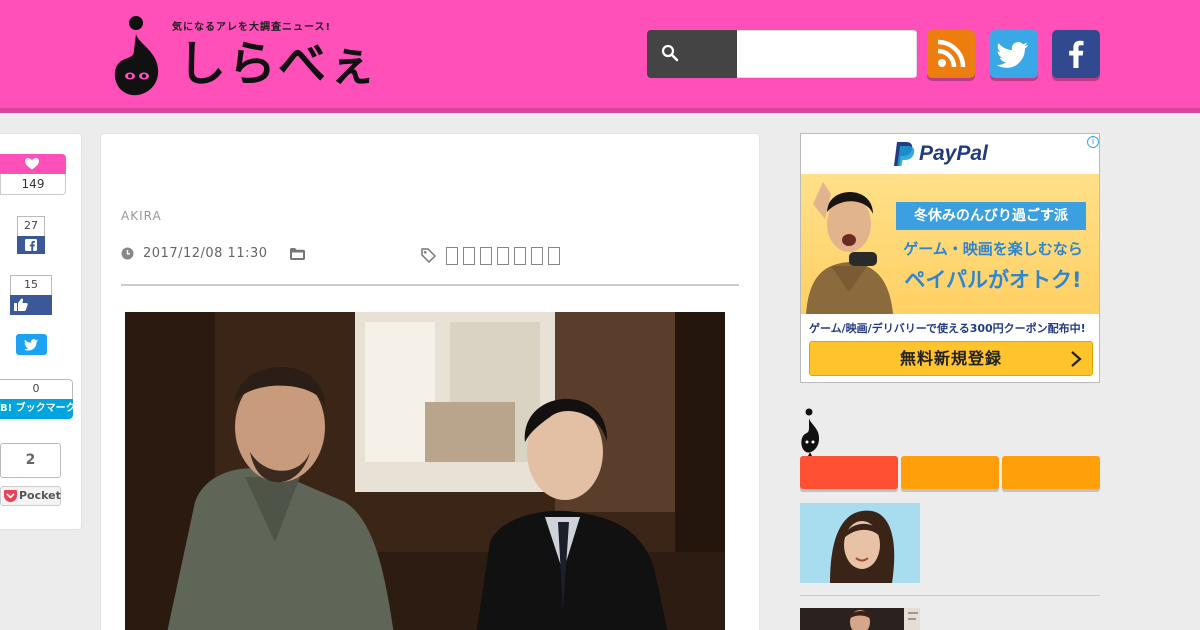 The image size is (1200, 630). What do you see at coordinates (953, 153) in the screenshot?
I see `ad-brand: PayPal` at bounding box center [953, 153].